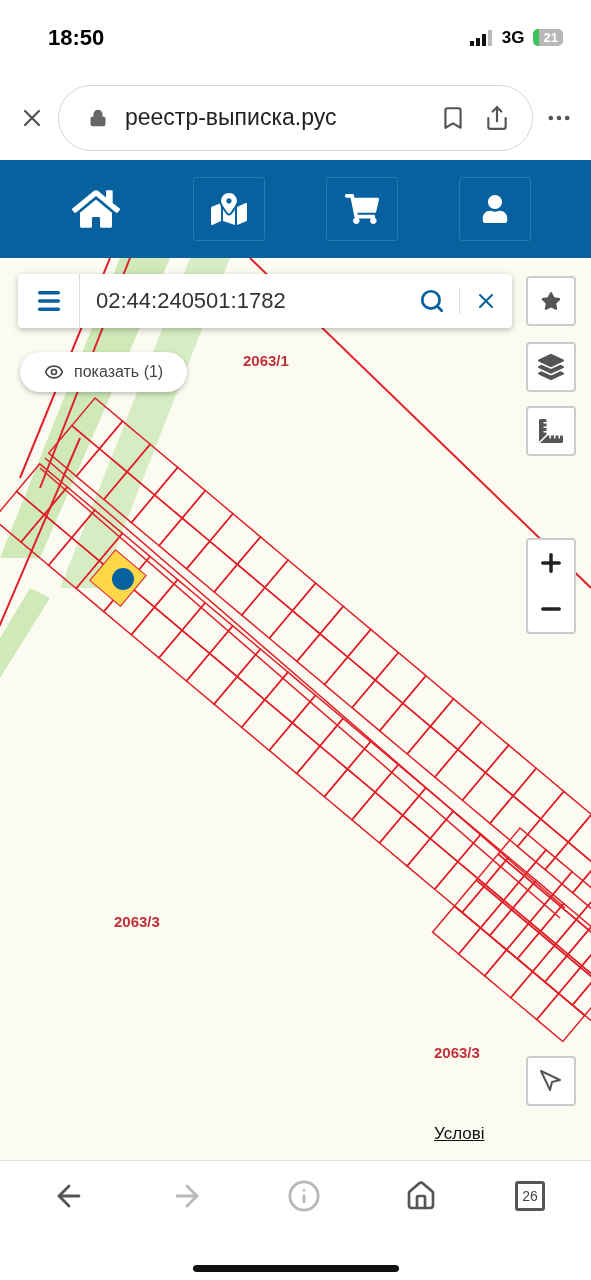 This screenshot has width=591, height=1280. I want to click on measure-button, so click(551, 431).